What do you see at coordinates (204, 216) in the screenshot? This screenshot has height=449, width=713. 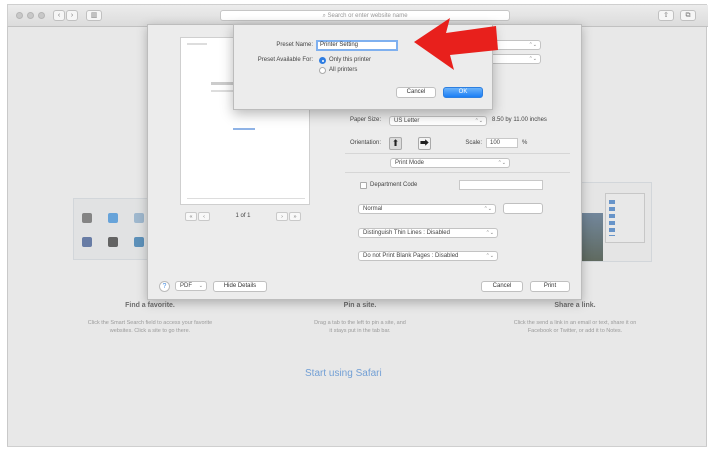 I see `previous-page-button: ‹` at bounding box center [204, 216].